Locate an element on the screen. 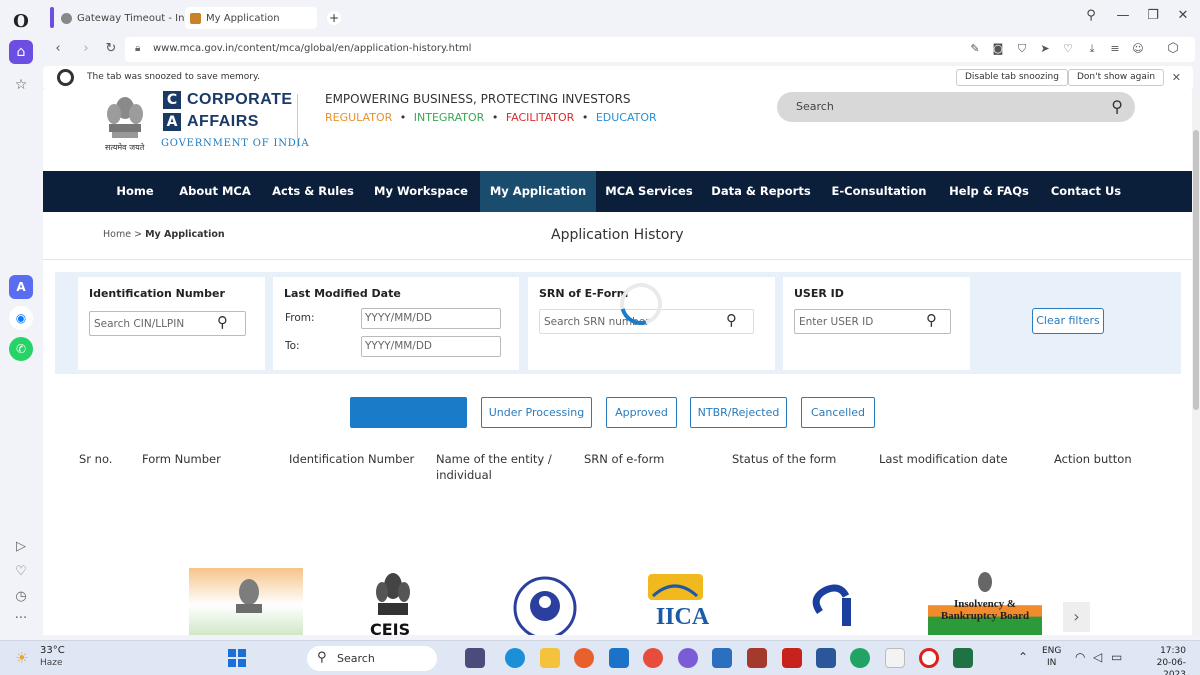 This screenshot has width=1200, height=675. nav-help-faqs: Help & FAQs is located at coordinates (989, 191).